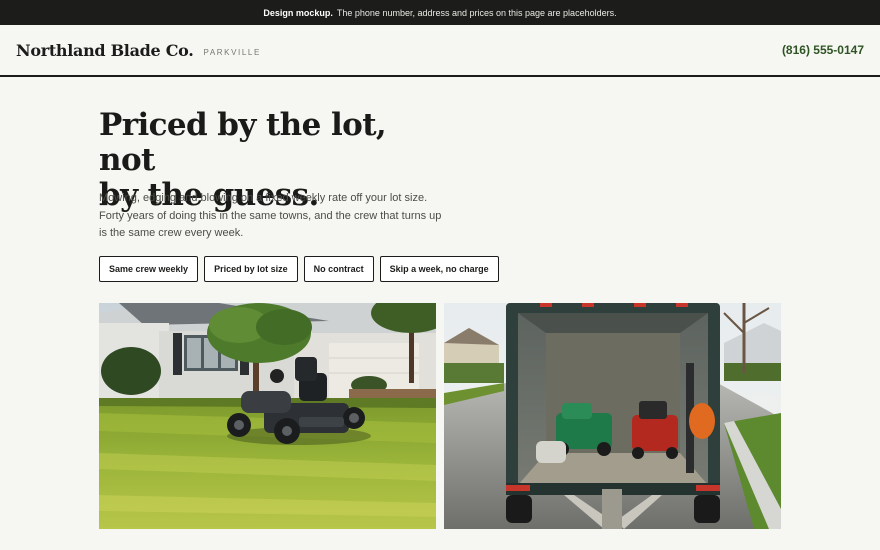 This screenshot has height=550, width=880. Describe the element at coordinates (232, 52) in the screenshot. I see `brand-location: PARKVILLE` at that location.